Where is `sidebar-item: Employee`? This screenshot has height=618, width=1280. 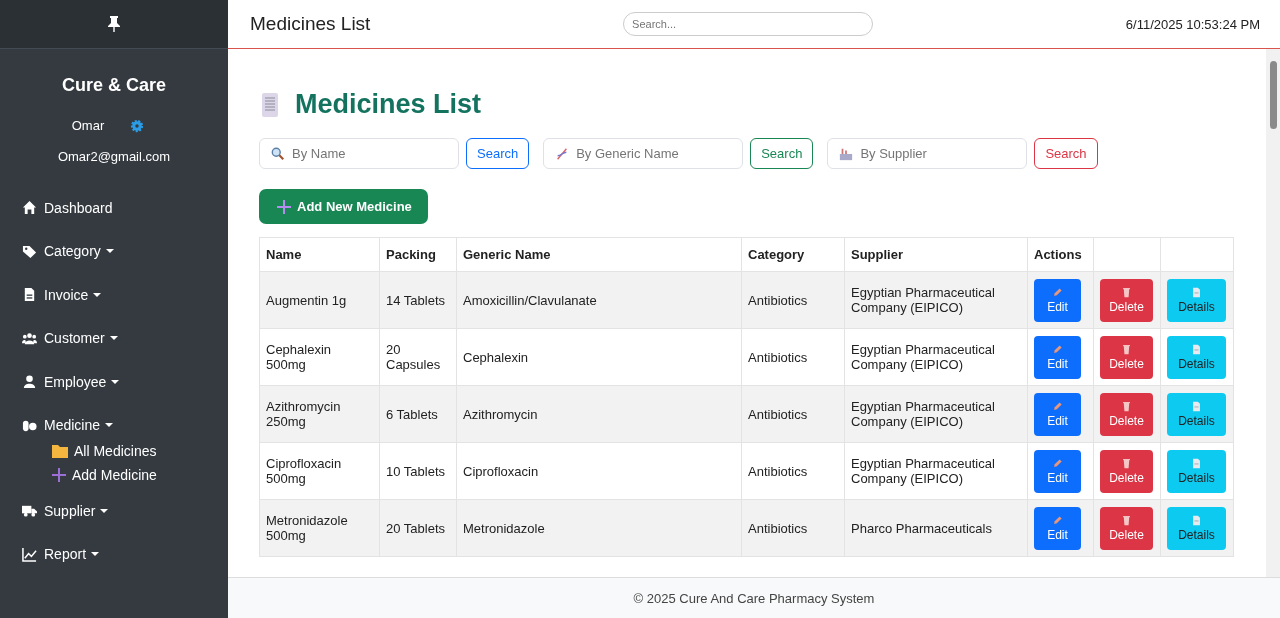
sidebar-item: Employee is located at coordinates (71, 382).